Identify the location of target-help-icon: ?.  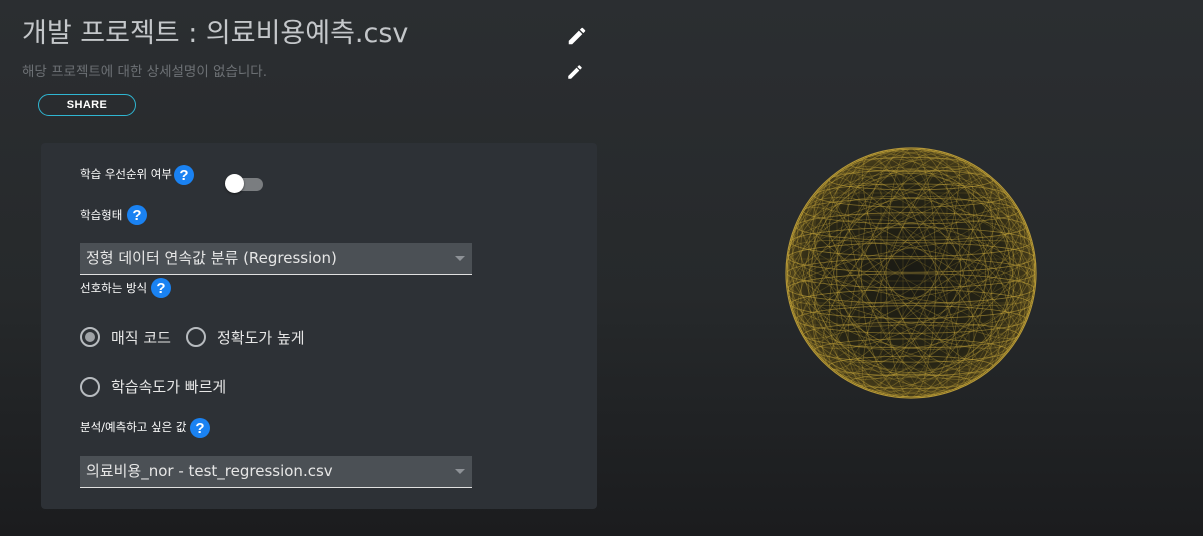
(200, 428).